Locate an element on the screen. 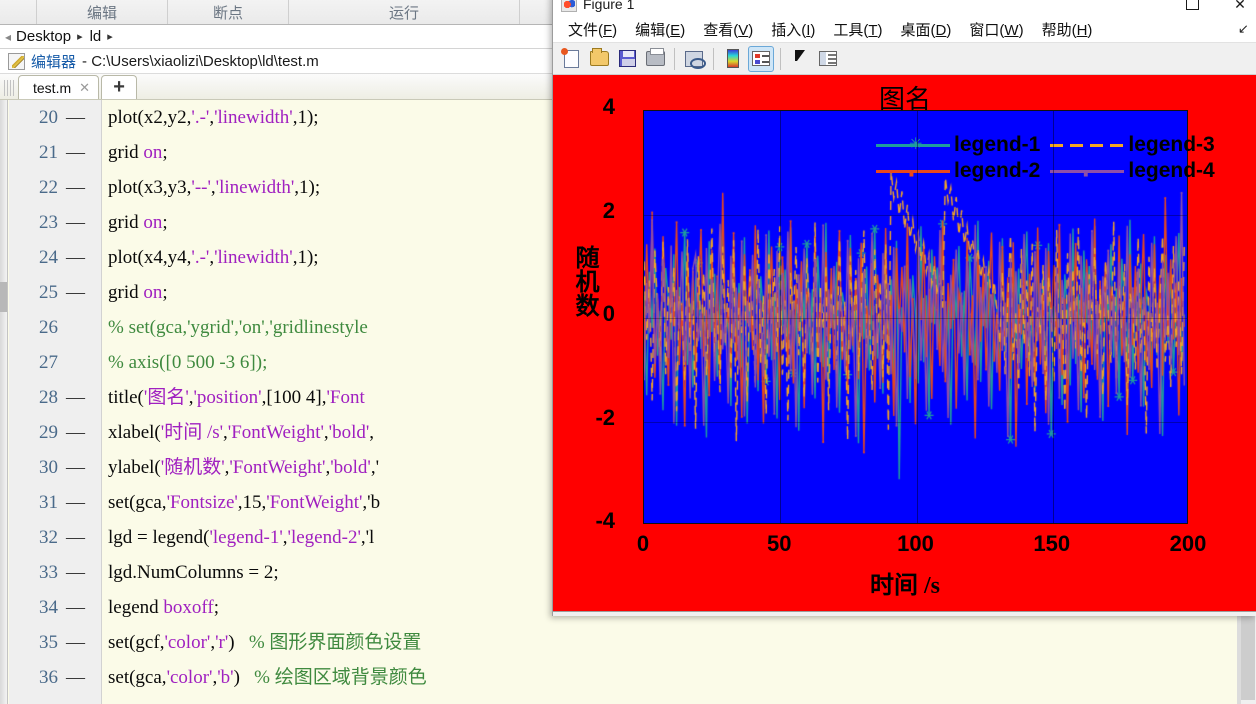  line-number: 30 is located at coordinates (48, 467).